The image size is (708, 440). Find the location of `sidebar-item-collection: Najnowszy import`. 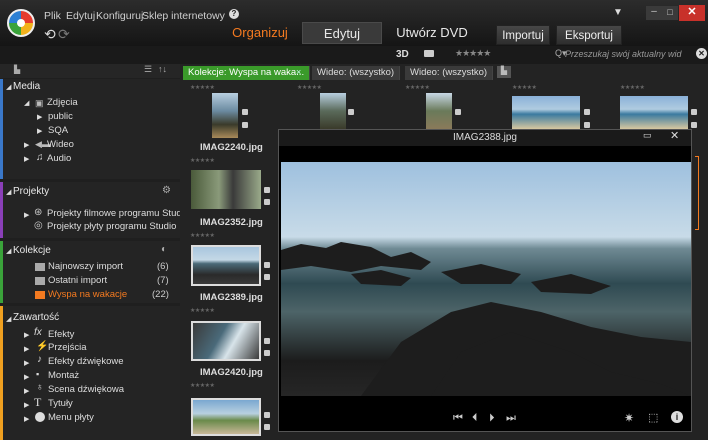

sidebar-item-collection: Najnowszy import is located at coordinates (85, 266).